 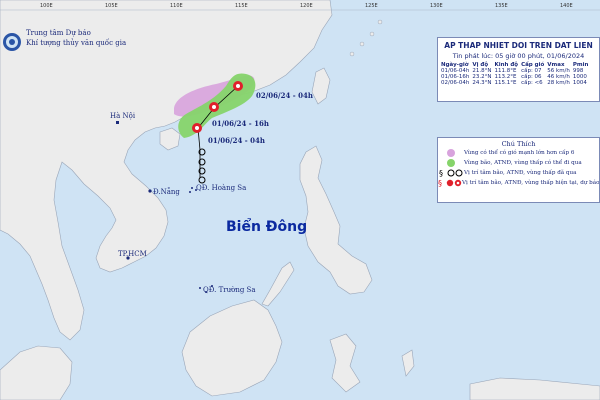 I want to click on sea-name: Biển Đông, so click(x=266, y=226).